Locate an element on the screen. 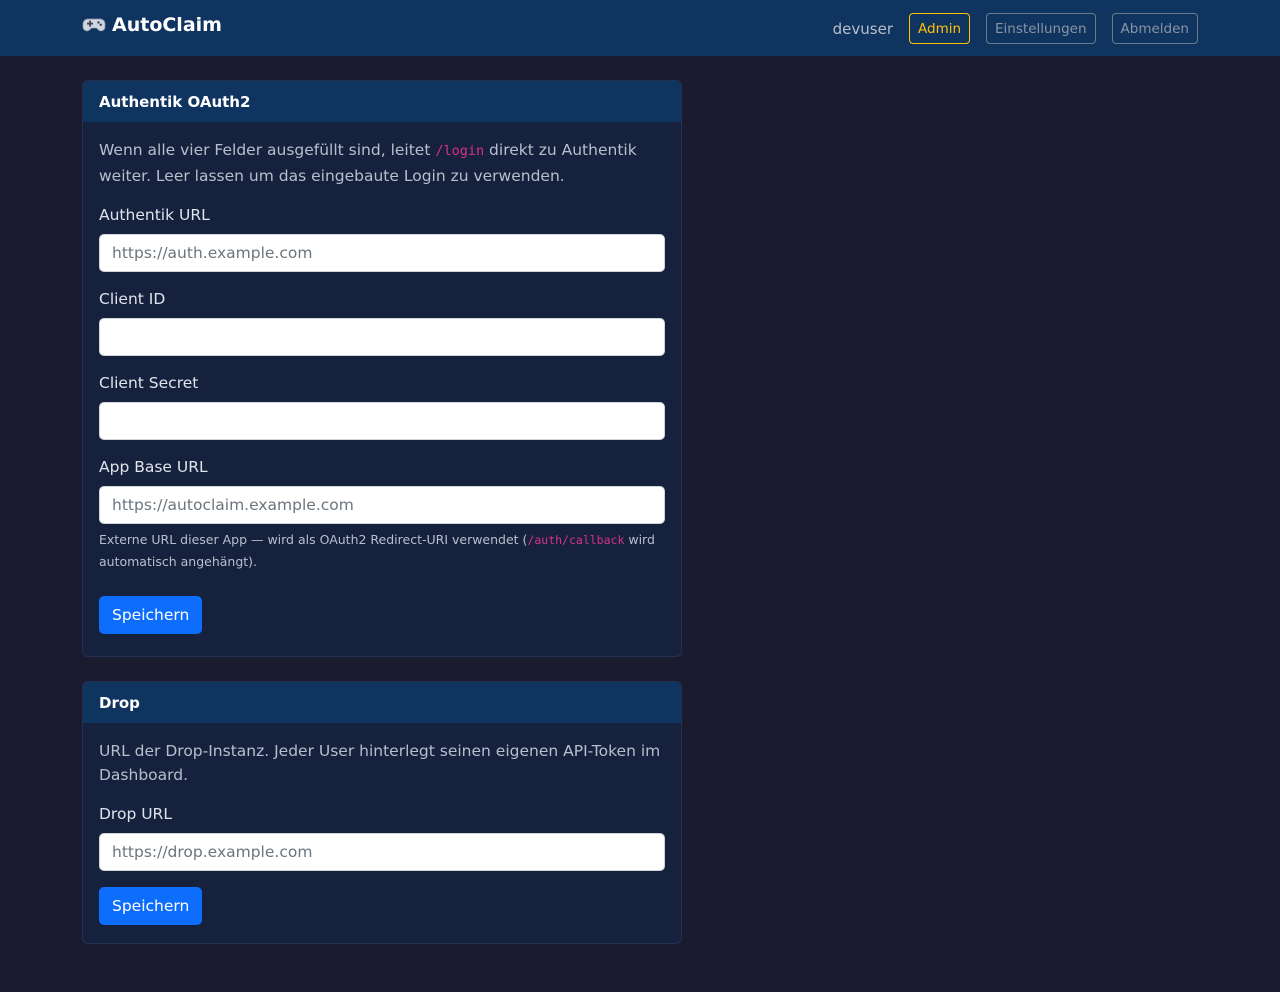  client-secret-input is located at coordinates (382, 421).